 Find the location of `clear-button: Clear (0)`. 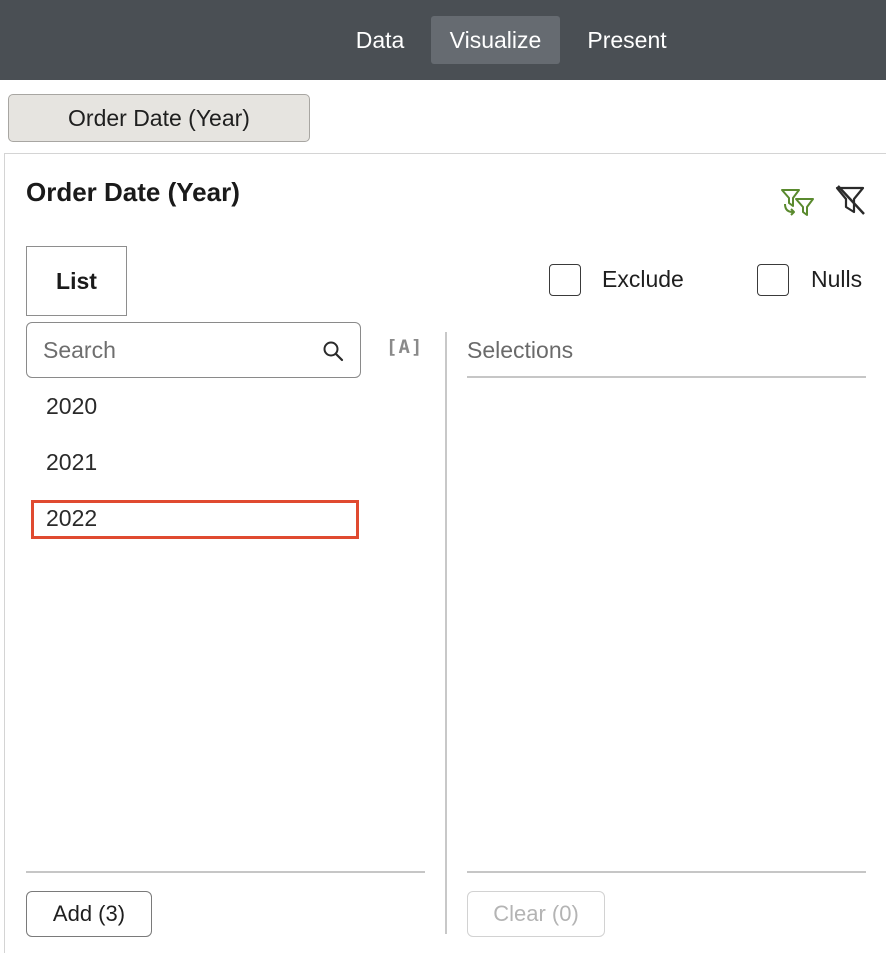

clear-button: Clear (0) is located at coordinates (536, 914).